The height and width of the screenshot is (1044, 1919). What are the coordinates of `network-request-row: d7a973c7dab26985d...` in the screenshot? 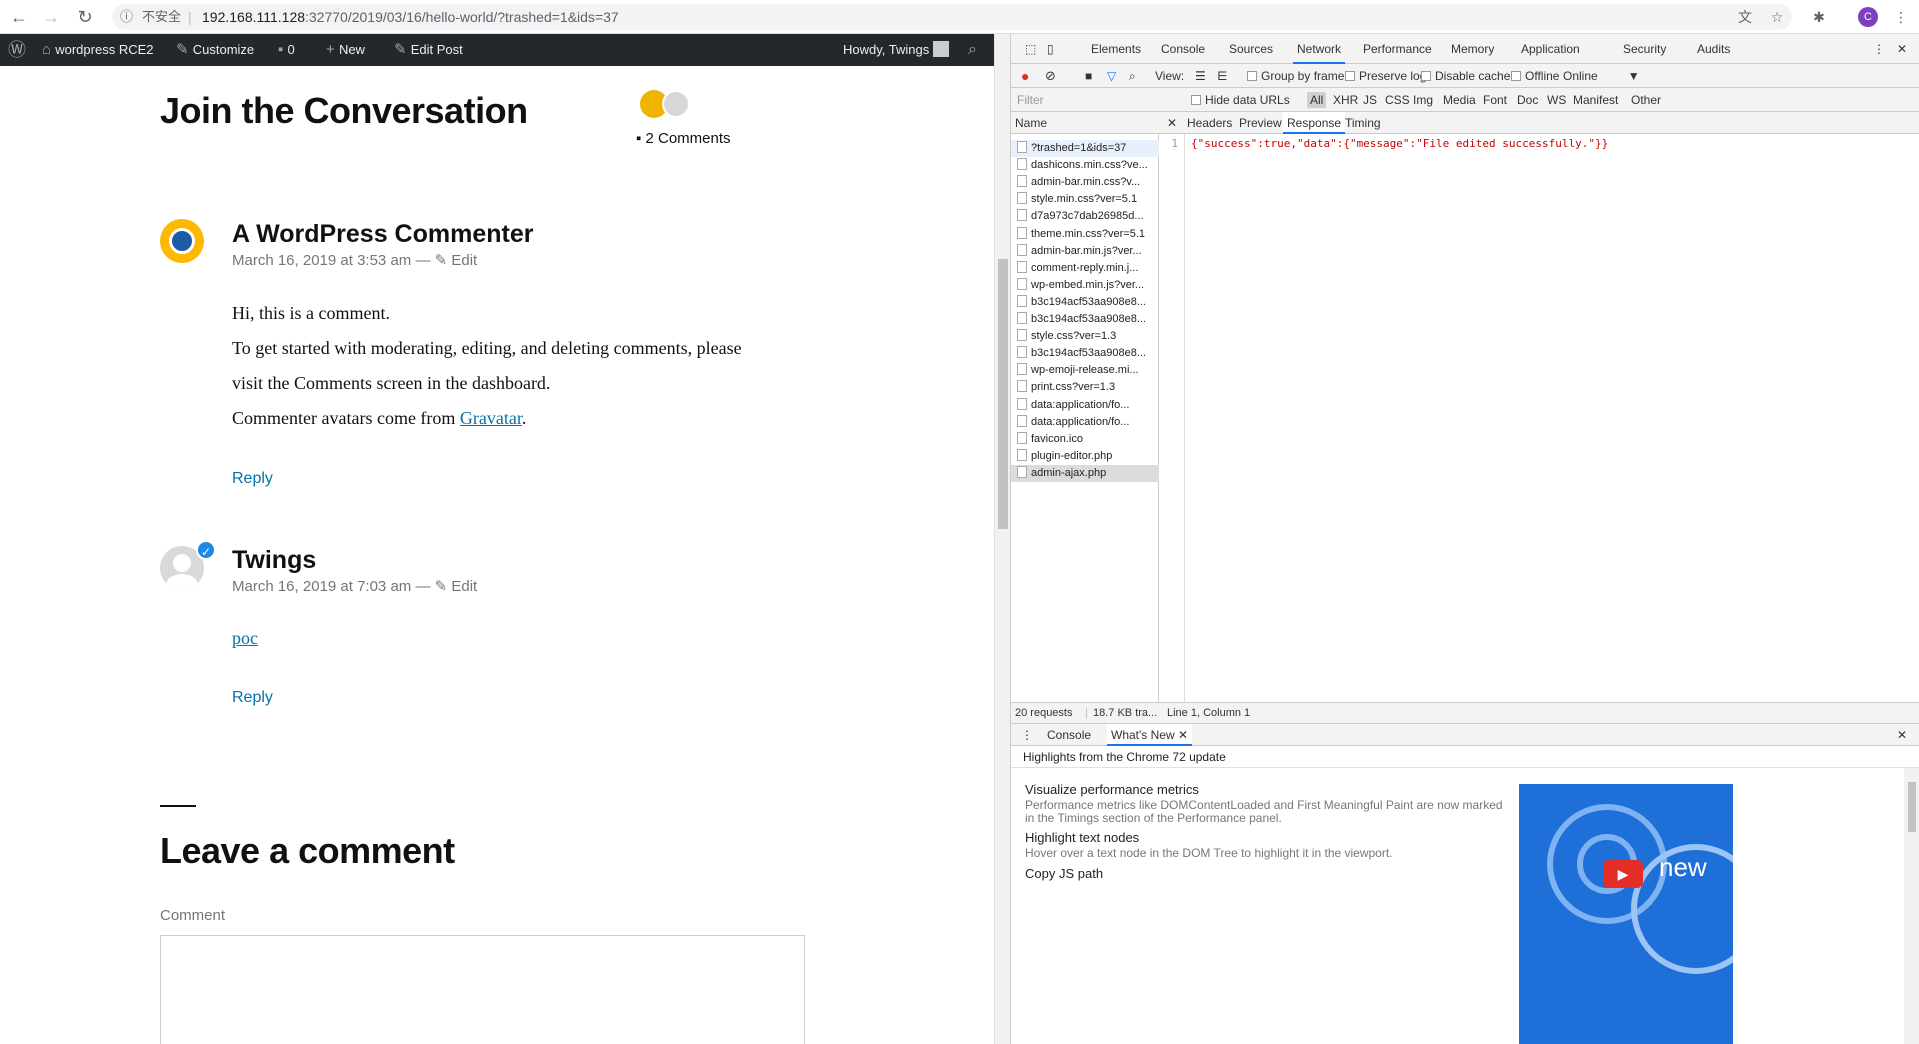 It's located at (1085, 216).